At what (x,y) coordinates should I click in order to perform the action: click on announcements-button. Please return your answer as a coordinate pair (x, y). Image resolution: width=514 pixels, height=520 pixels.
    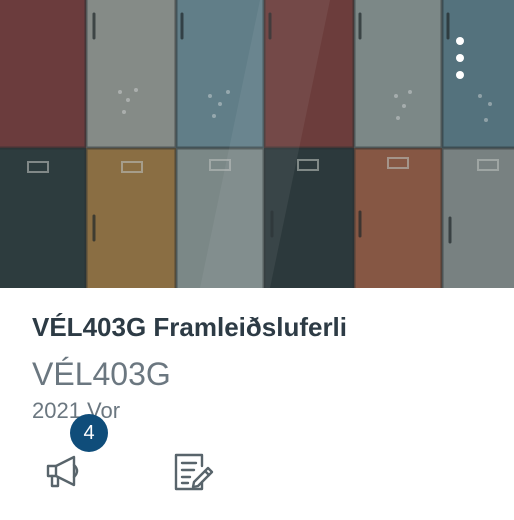
    Looking at the image, I should click on (64, 472).